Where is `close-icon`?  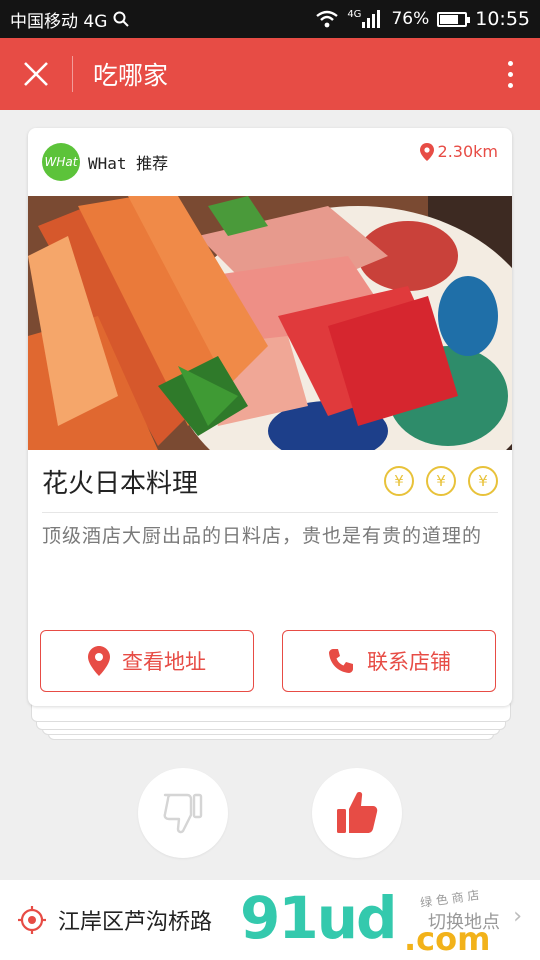 close-icon is located at coordinates (36, 74).